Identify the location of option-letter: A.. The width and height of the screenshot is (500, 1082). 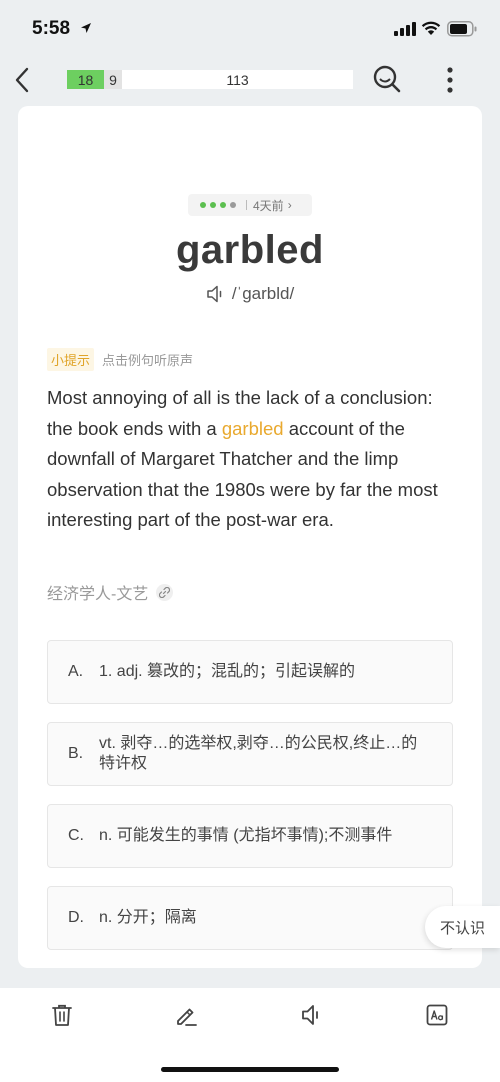
(76, 671).